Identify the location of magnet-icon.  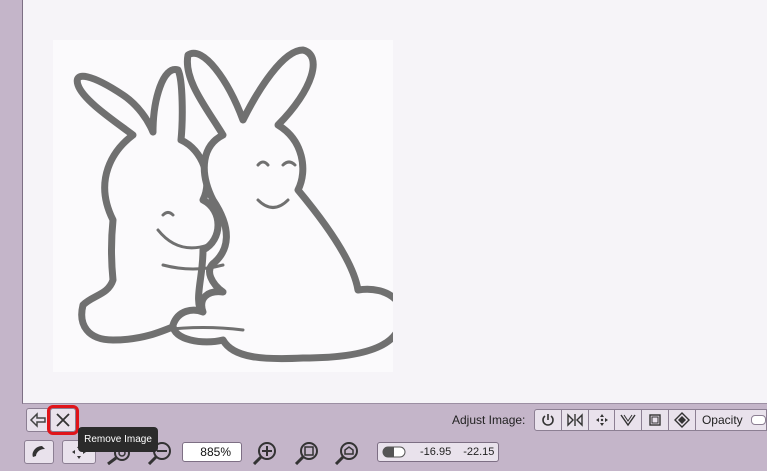
(38, 451).